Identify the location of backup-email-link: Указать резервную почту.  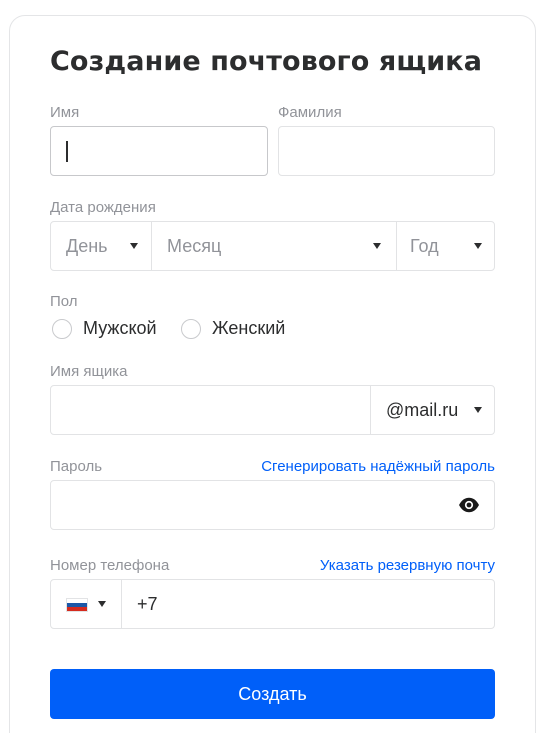
(407, 565).